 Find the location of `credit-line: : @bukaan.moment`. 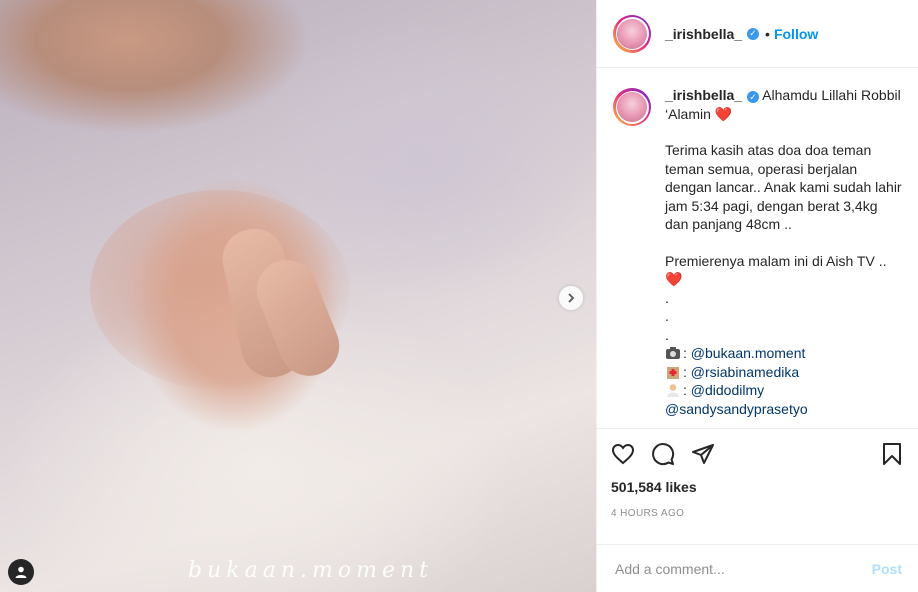

credit-line: : @bukaan.moment is located at coordinates (783, 353).